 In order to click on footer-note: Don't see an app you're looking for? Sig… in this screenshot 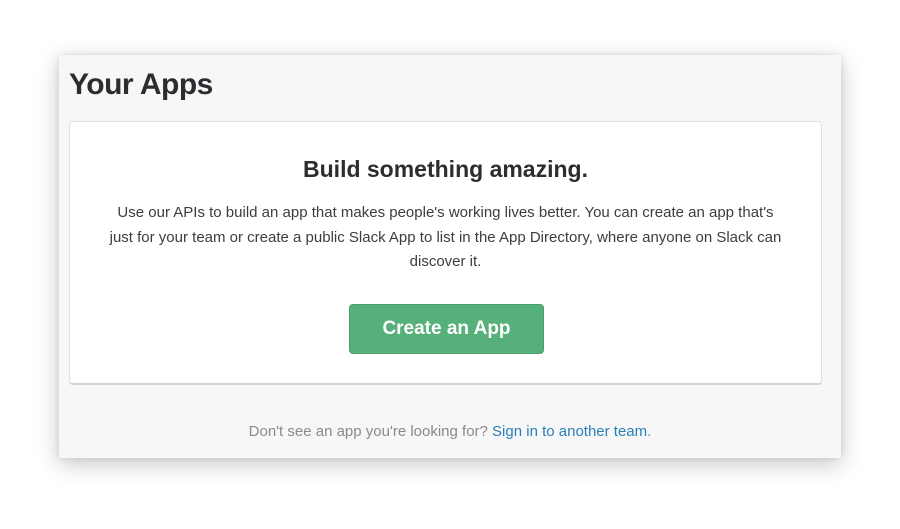, I will do `click(450, 432)`.